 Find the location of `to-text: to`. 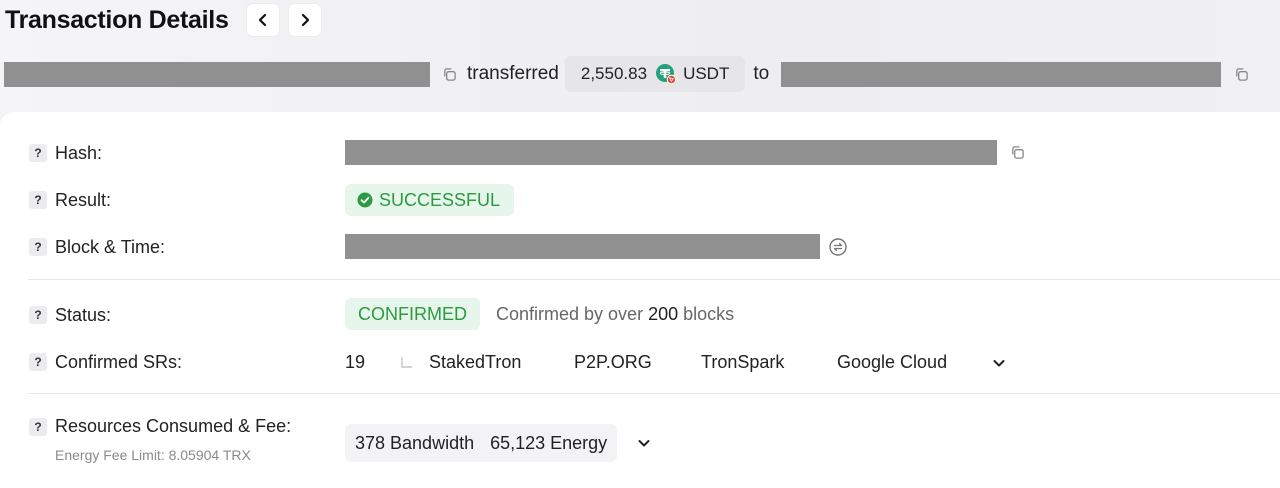

to-text: to is located at coordinates (761, 73).